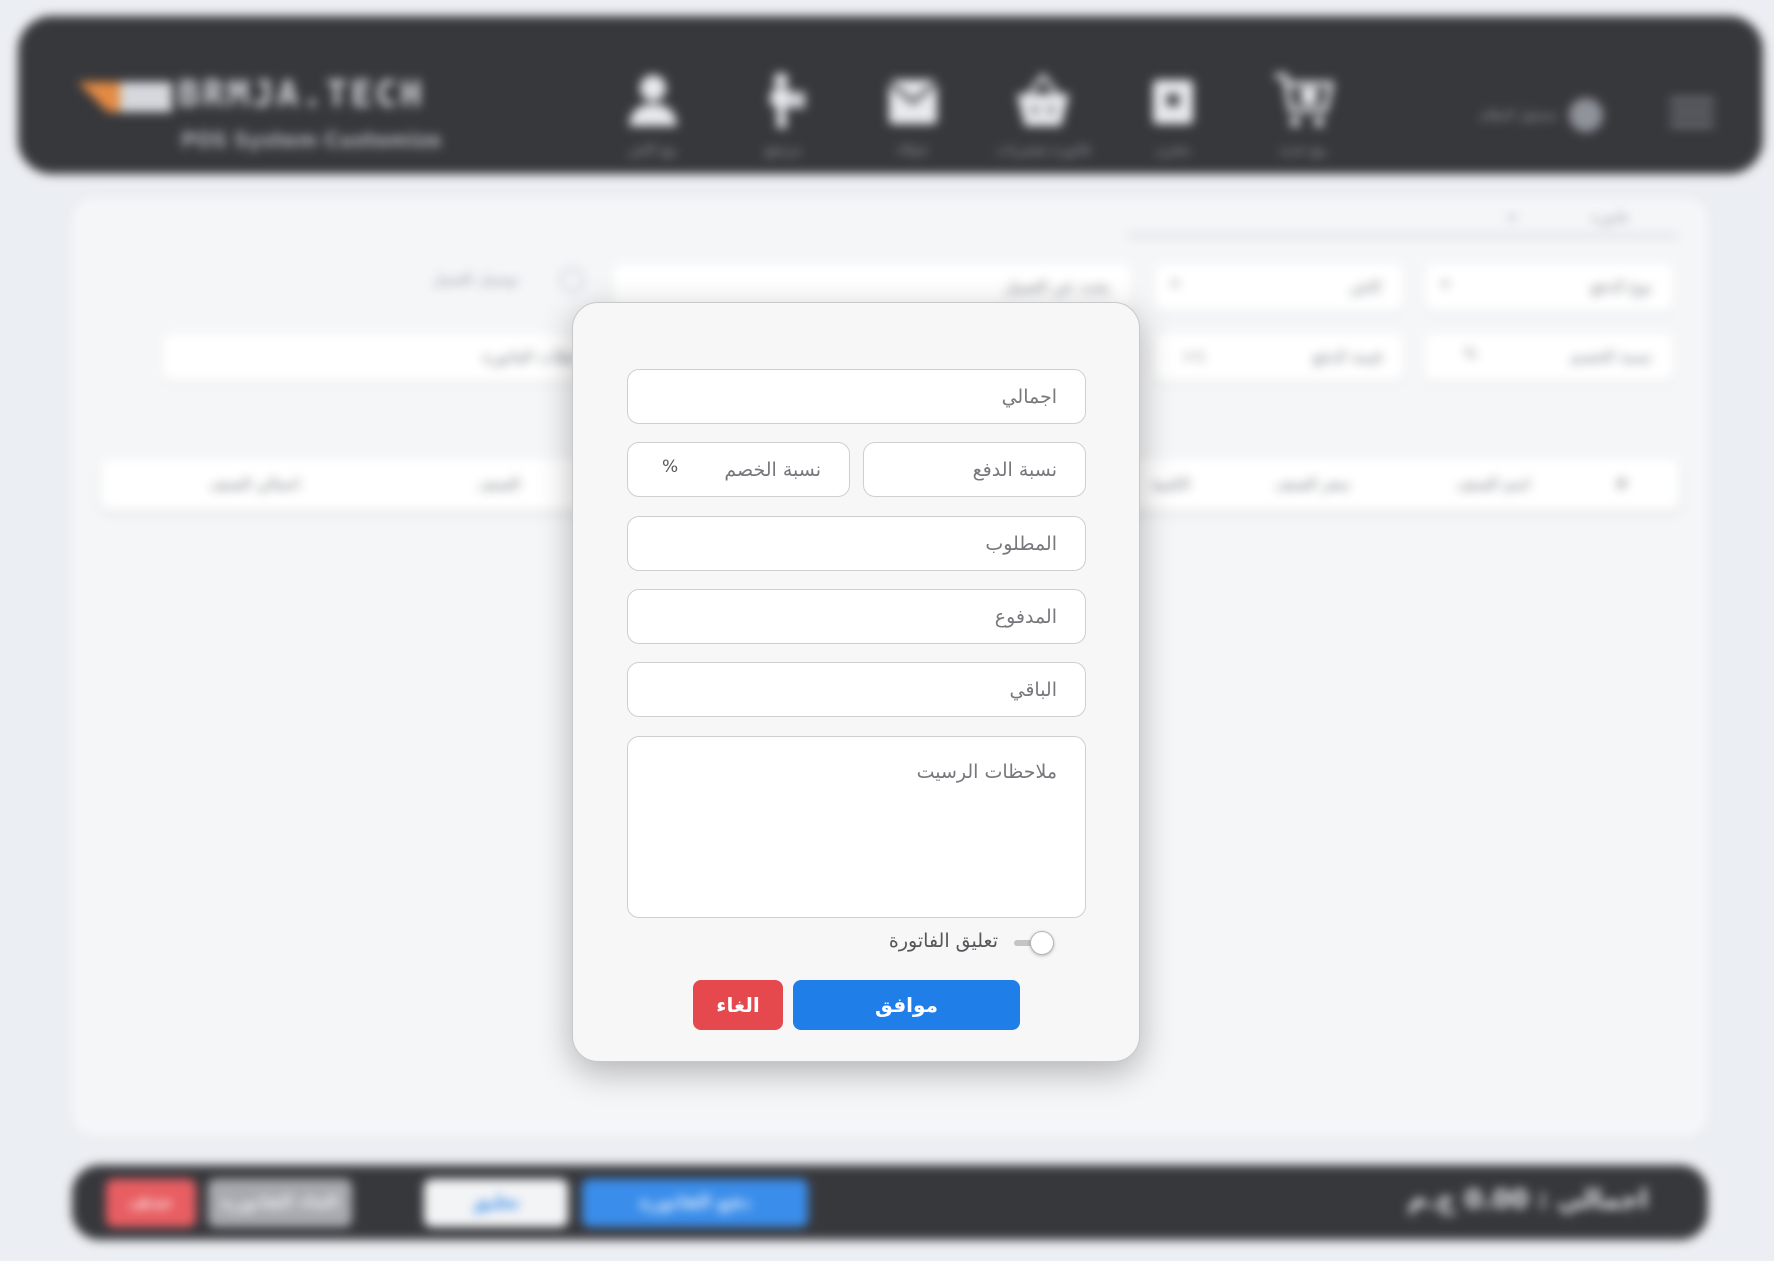 The image size is (1774, 1261). Describe the element at coordinates (670, 467) in the screenshot. I see `percent-symbol: %` at that location.